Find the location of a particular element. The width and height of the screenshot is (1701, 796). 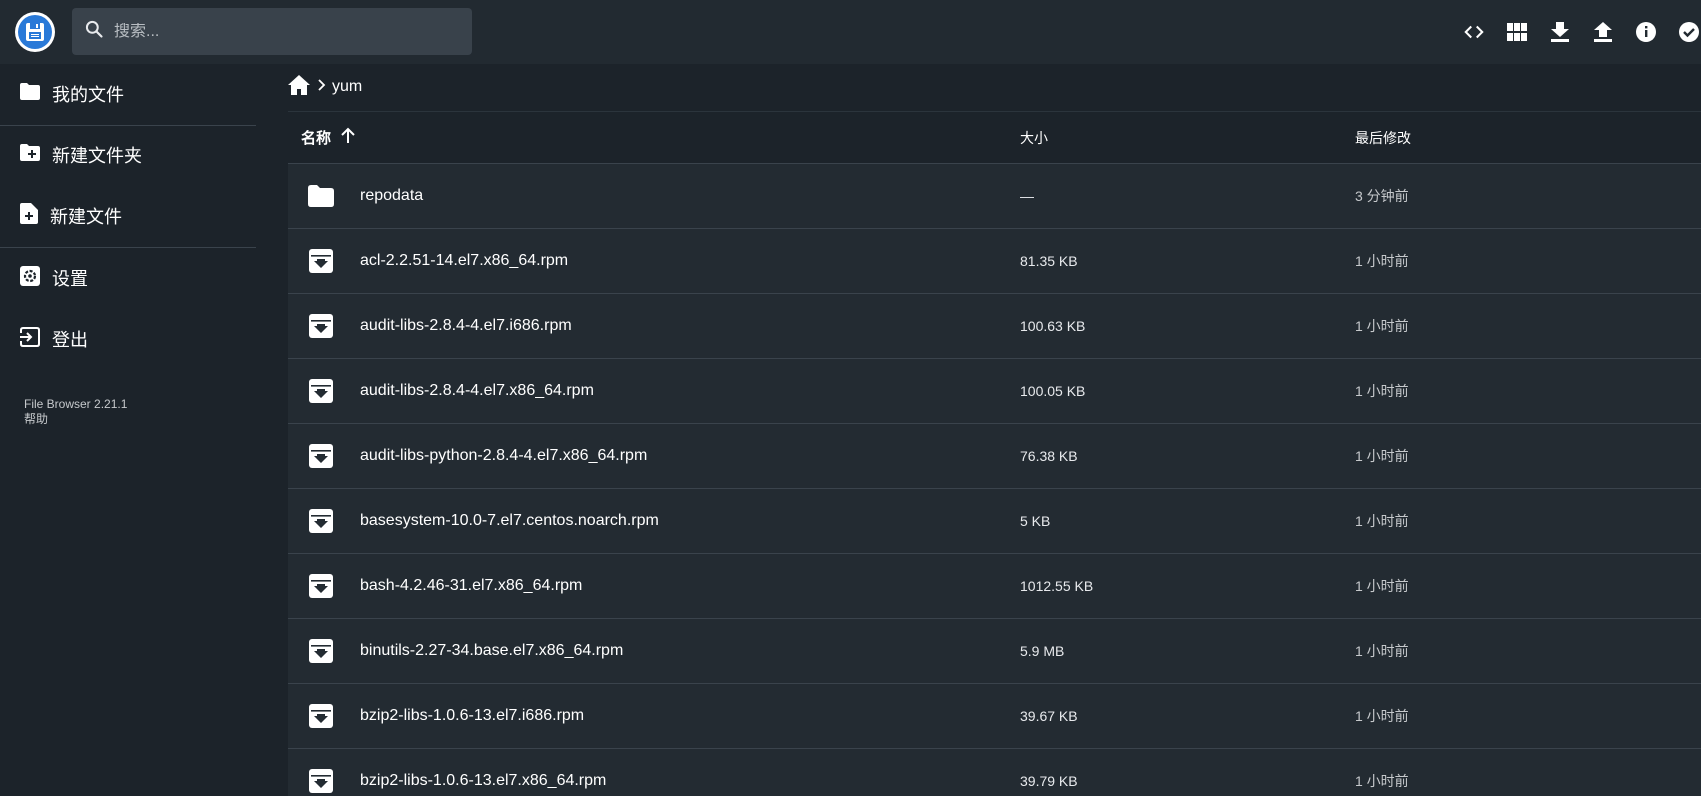

search-box is located at coordinates (272, 31).